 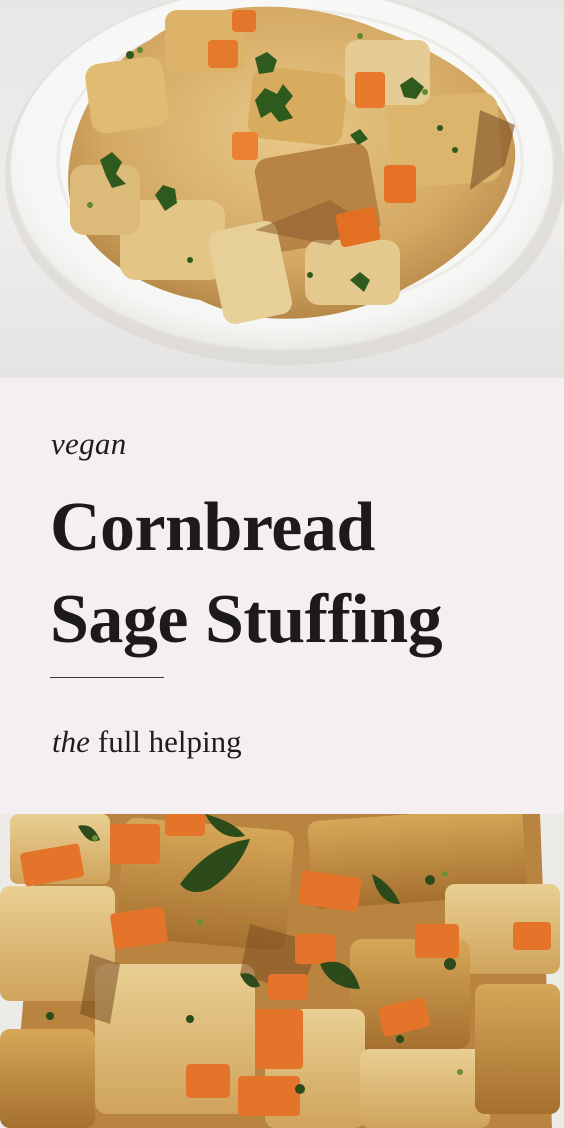 What do you see at coordinates (89, 443) in the screenshot?
I see `kicker-text: vegan` at bounding box center [89, 443].